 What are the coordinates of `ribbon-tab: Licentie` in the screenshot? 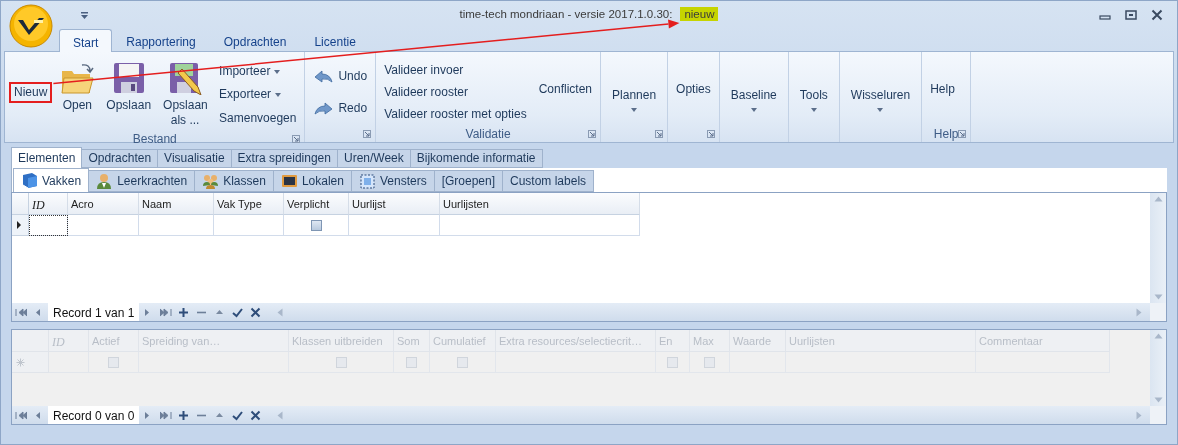 It's located at (335, 40).